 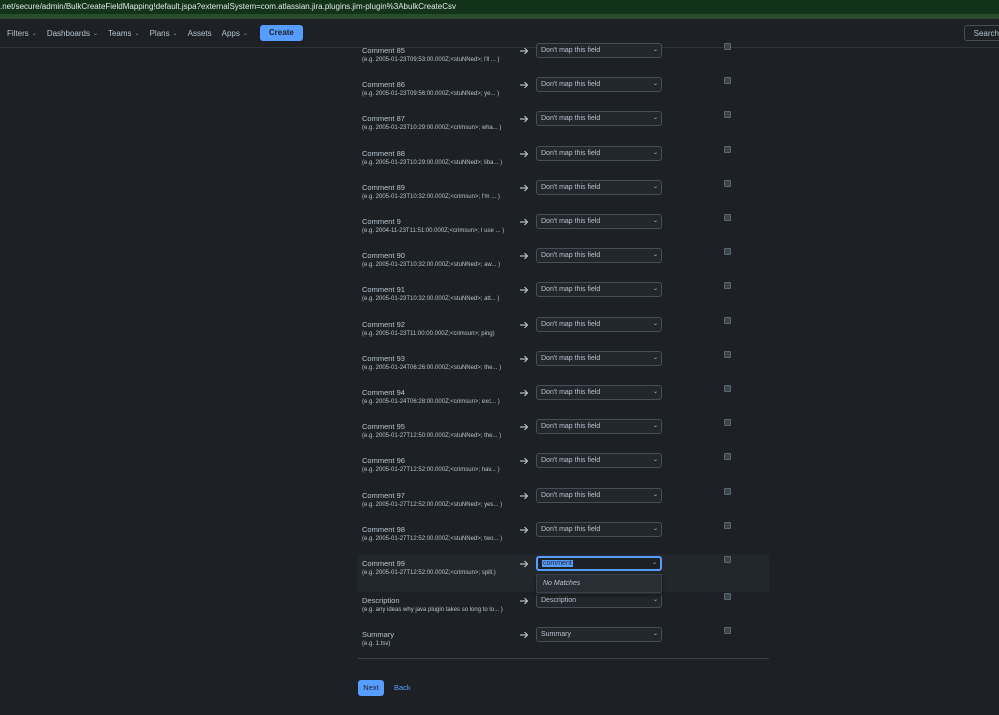 I want to click on nav-item-label: Teams, so click(x=119, y=33).